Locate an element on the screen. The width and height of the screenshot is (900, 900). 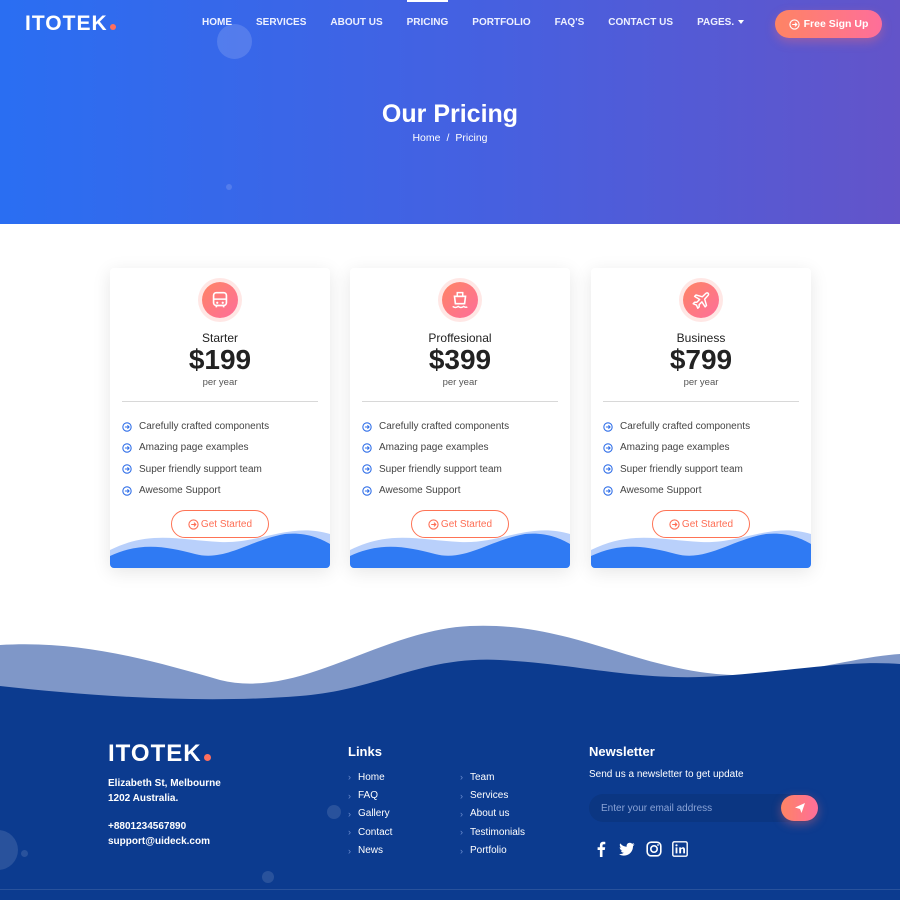
breadcrumb-home: Home is located at coordinates (426, 138).